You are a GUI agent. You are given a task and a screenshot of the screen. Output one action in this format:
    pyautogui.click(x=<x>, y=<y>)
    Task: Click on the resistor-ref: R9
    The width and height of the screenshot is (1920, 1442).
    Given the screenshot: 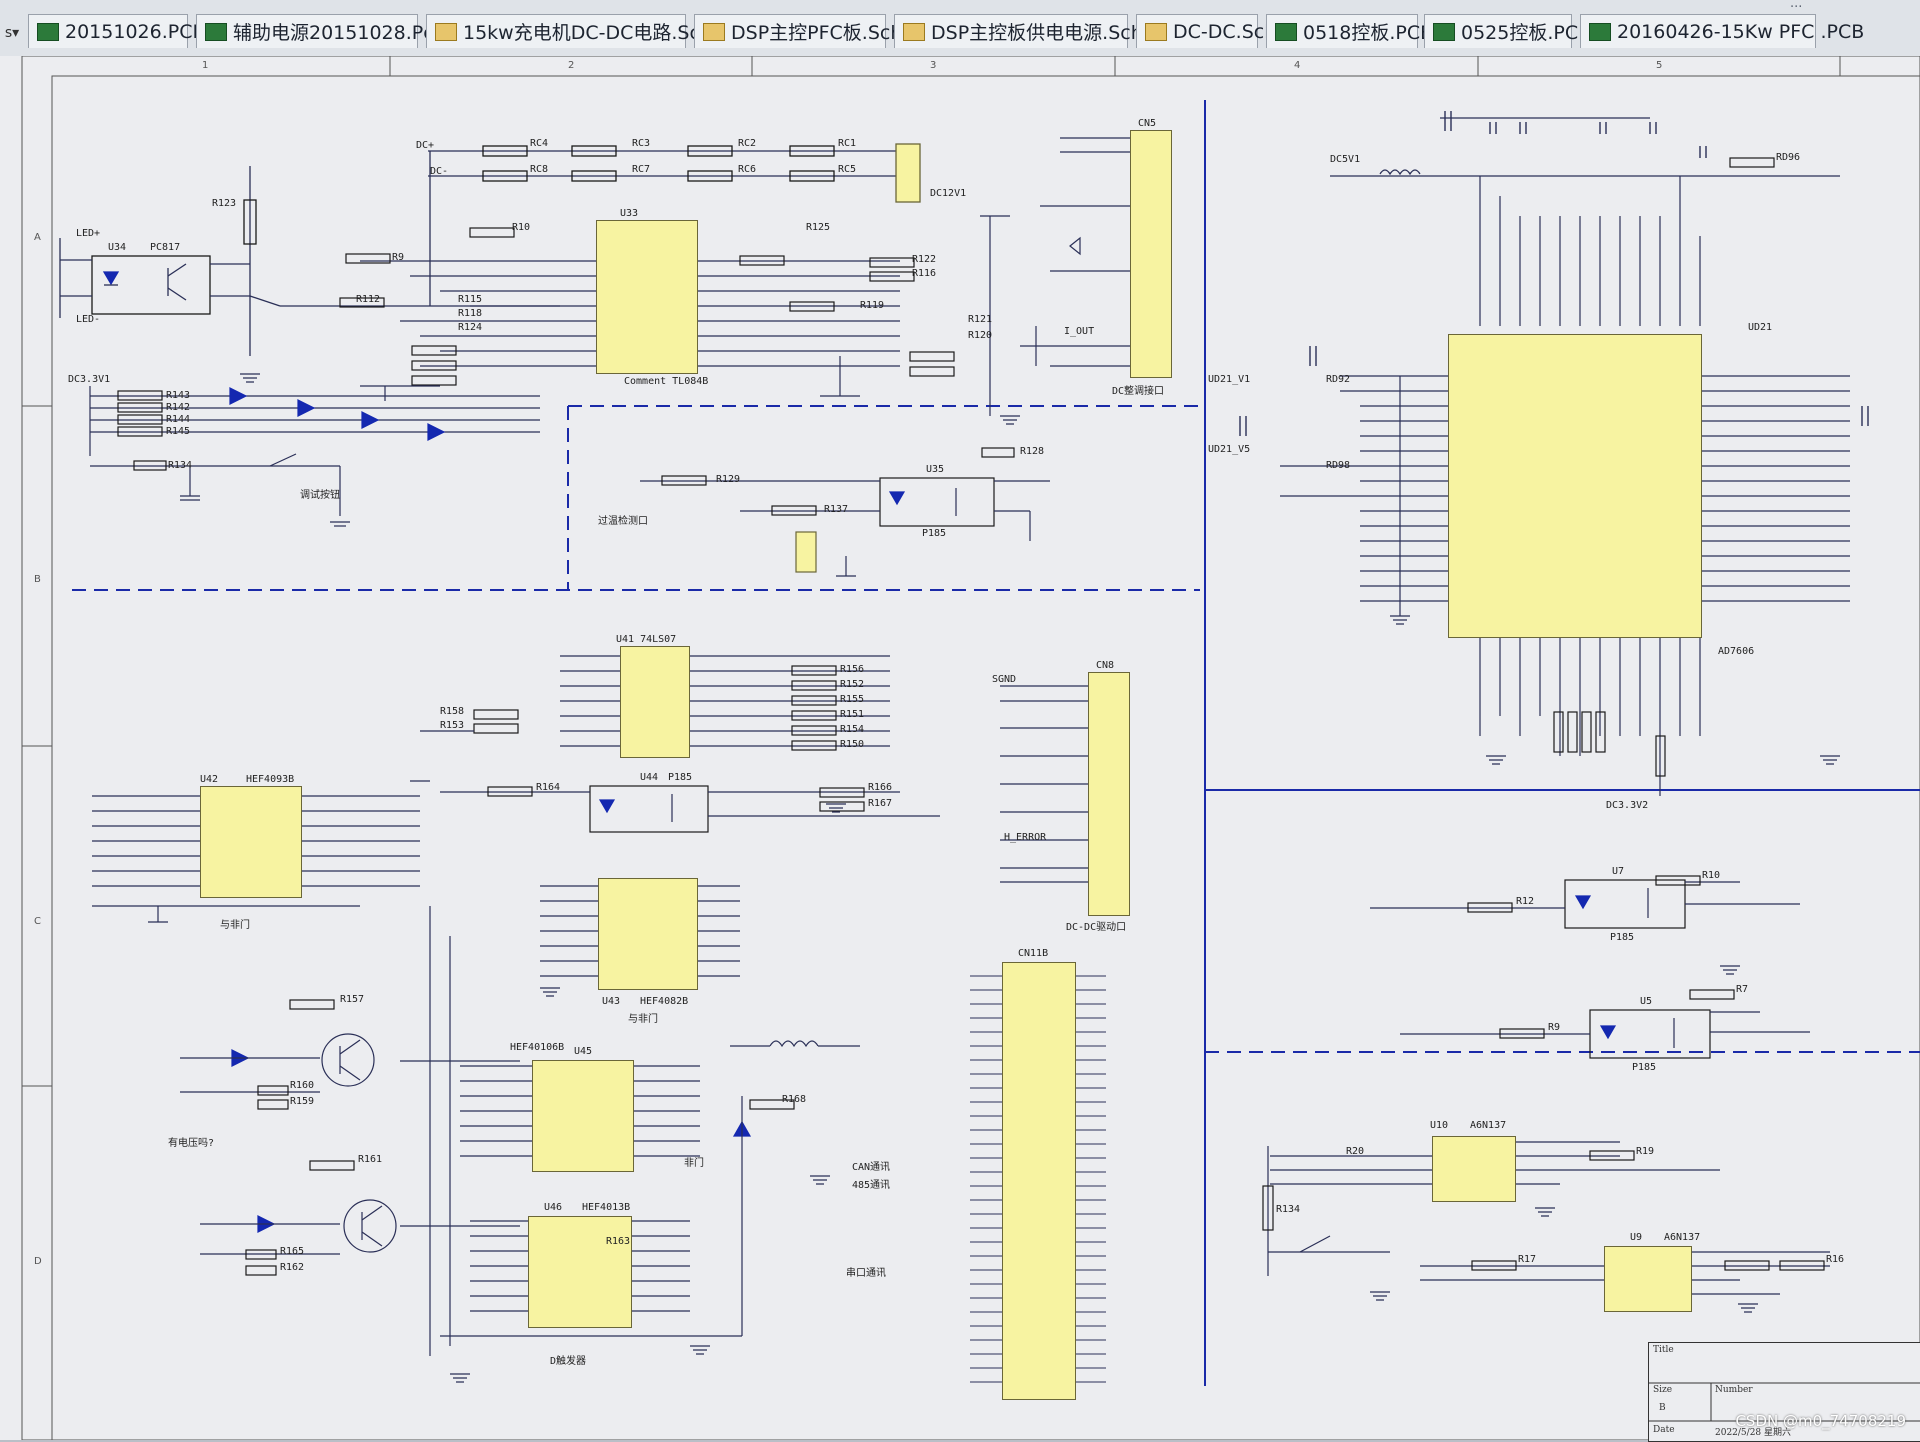 What is the action you would take?
    pyautogui.click(x=1554, y=1027)
    